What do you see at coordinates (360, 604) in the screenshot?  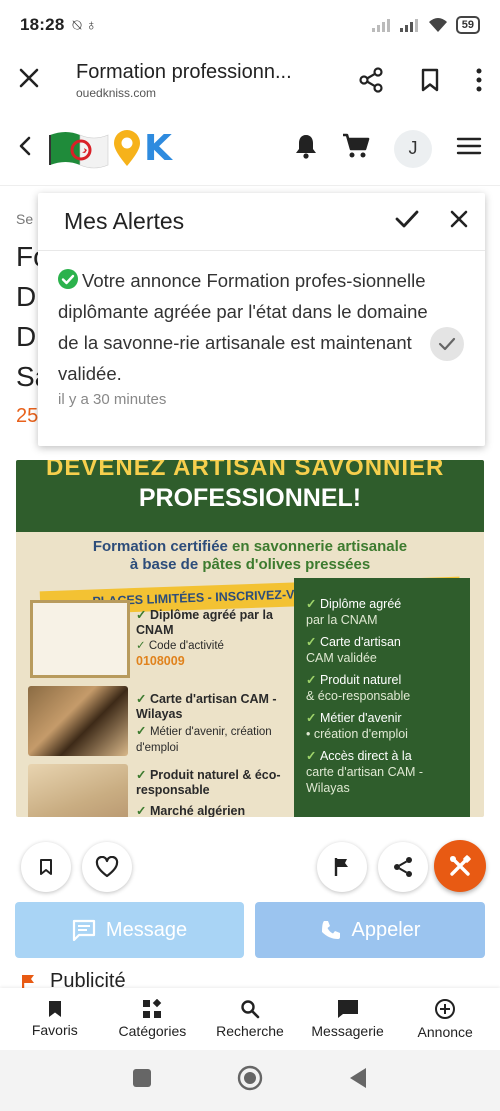 I see `ad-point-title: Diplôme agréé` at bounding box center [360, 604].